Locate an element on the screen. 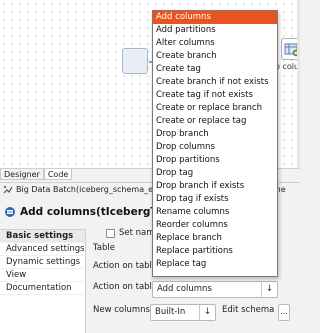 This screenshot has height=333, width=320. tab-code: Code is located at coordinates (58, 174).